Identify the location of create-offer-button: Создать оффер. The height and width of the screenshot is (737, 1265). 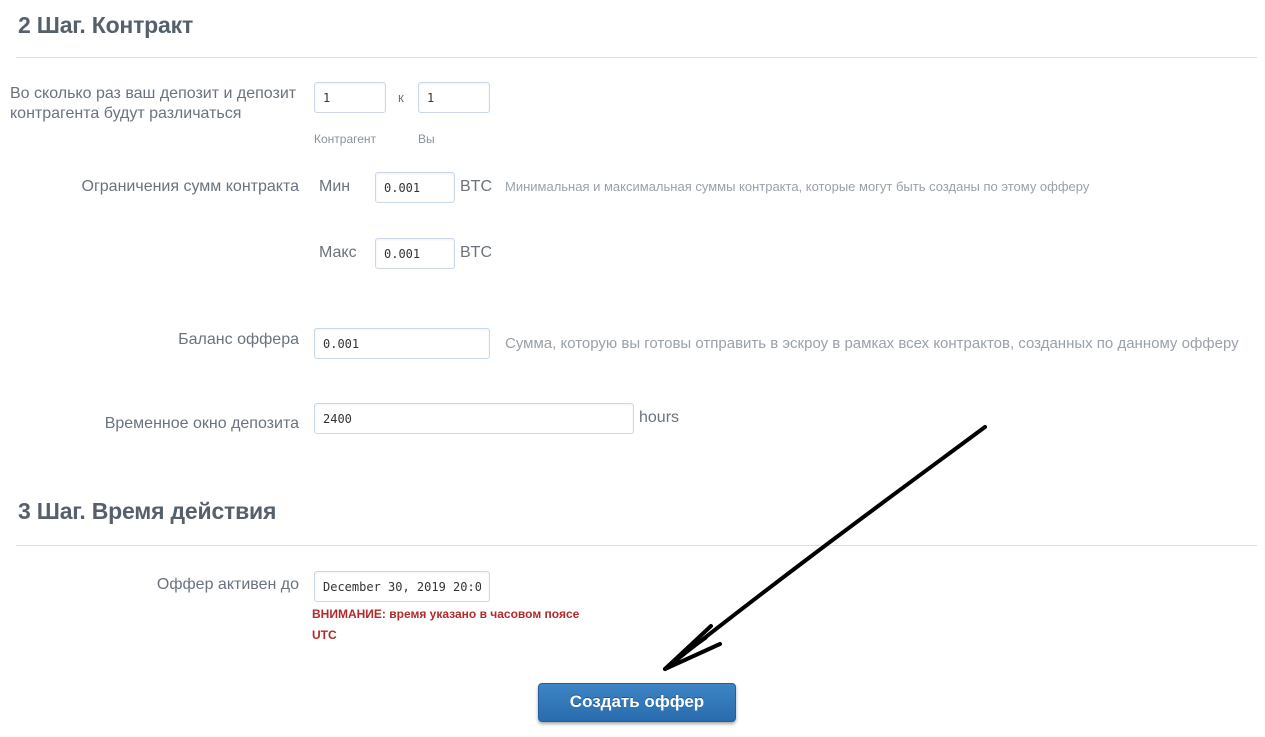
(637, 702).